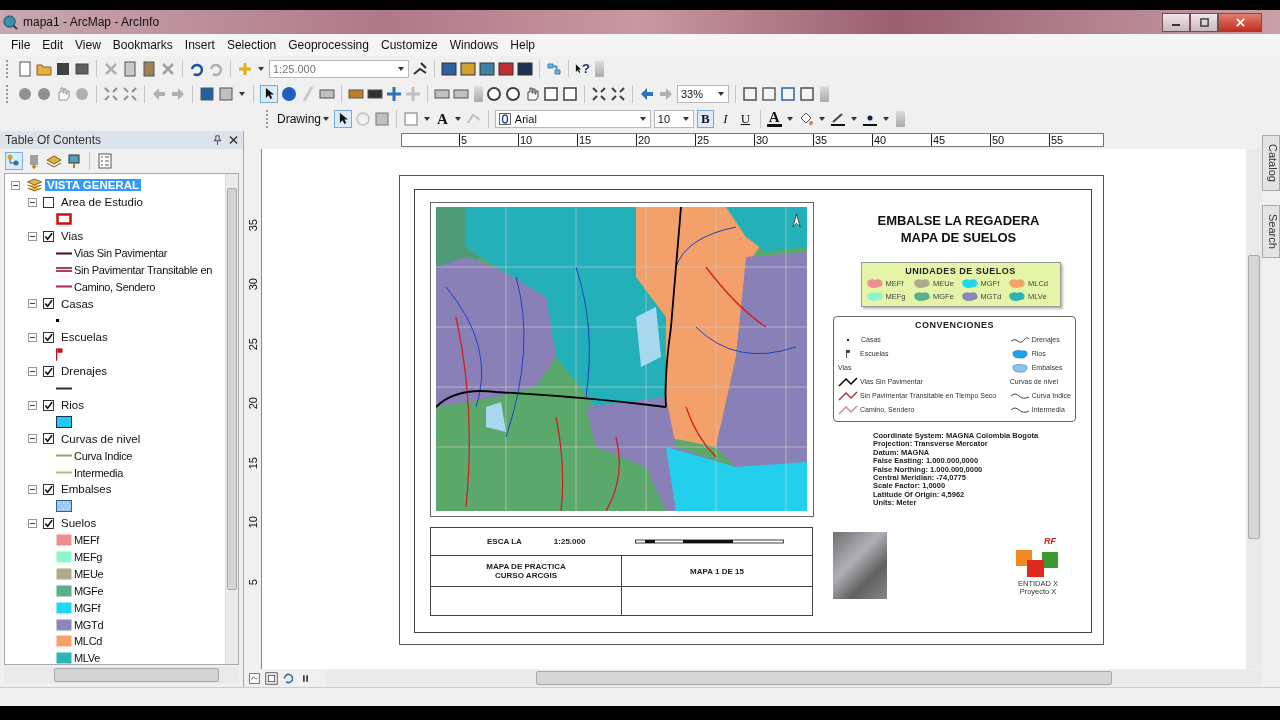  Describe the element at coordinates (339, 68) in the screenshot. I see `scale-field: 1:25.000` at that location.